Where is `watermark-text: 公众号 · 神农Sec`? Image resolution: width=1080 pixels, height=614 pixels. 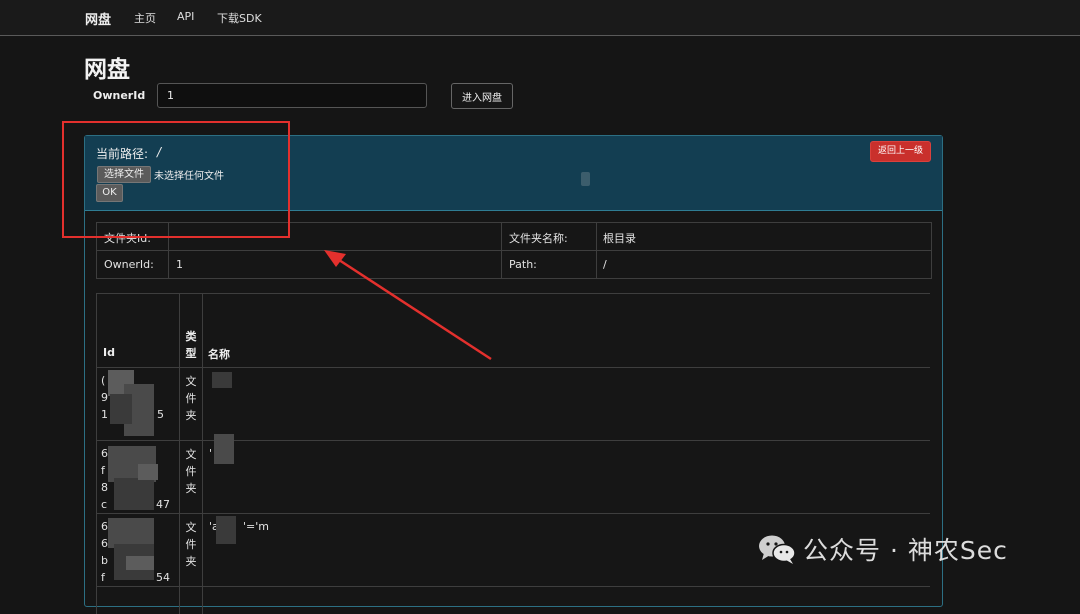
watermark-text: 公众号 · 神农Sec is located at coordinates (905, 550).